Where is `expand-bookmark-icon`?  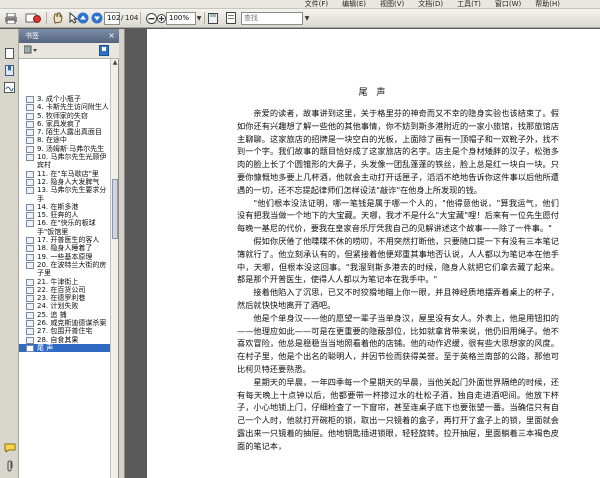
expand-bookmark-icon is located at coordinates (104, 51).